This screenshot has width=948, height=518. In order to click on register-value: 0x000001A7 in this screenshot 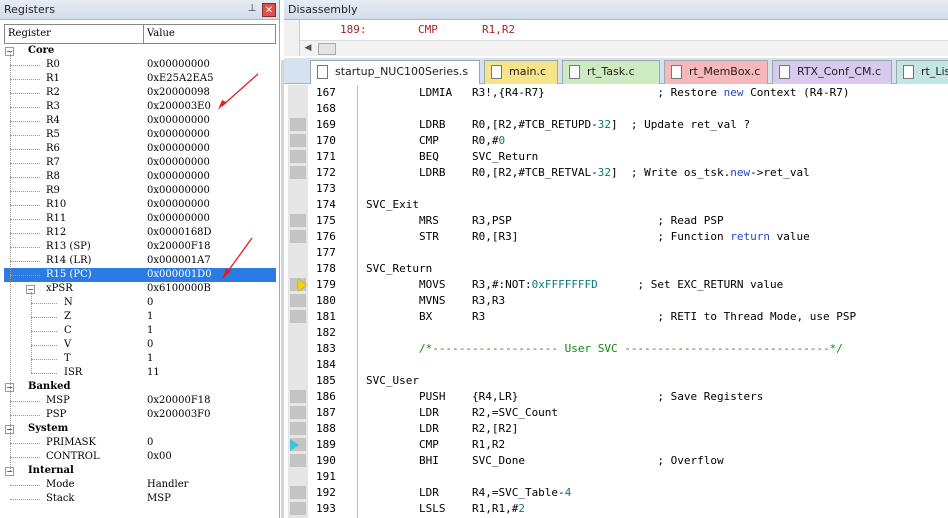, I will do `click(179, 261)`.